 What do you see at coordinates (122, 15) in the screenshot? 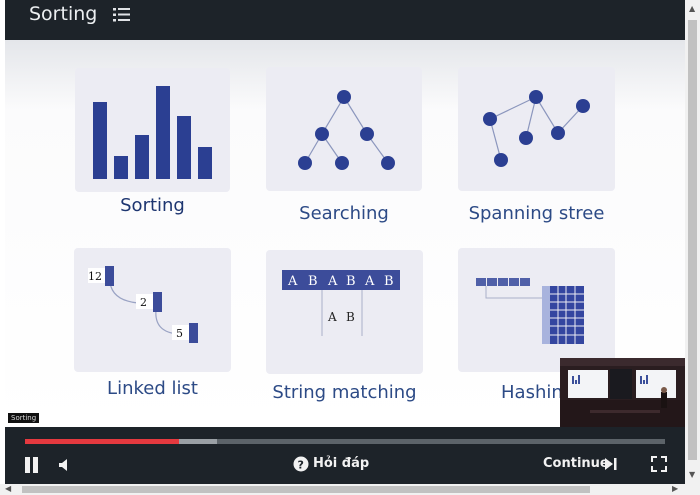
I see `list-icon` at bounding box center [122, 15].